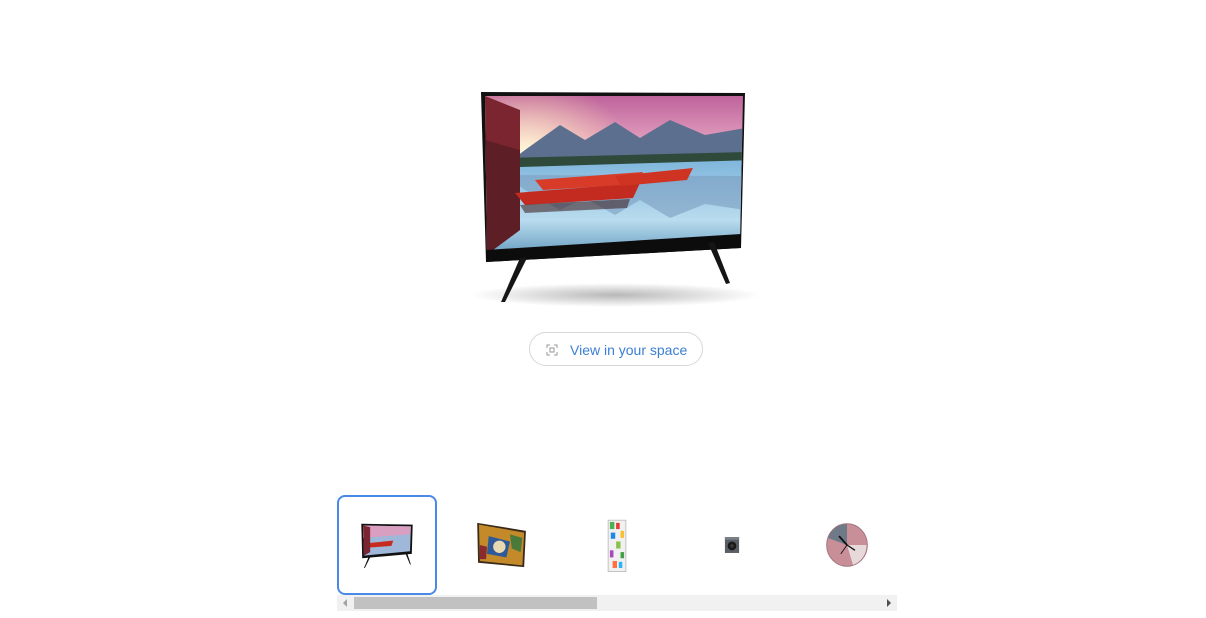  I want to click on tv-3d-model, so click(615, 200).